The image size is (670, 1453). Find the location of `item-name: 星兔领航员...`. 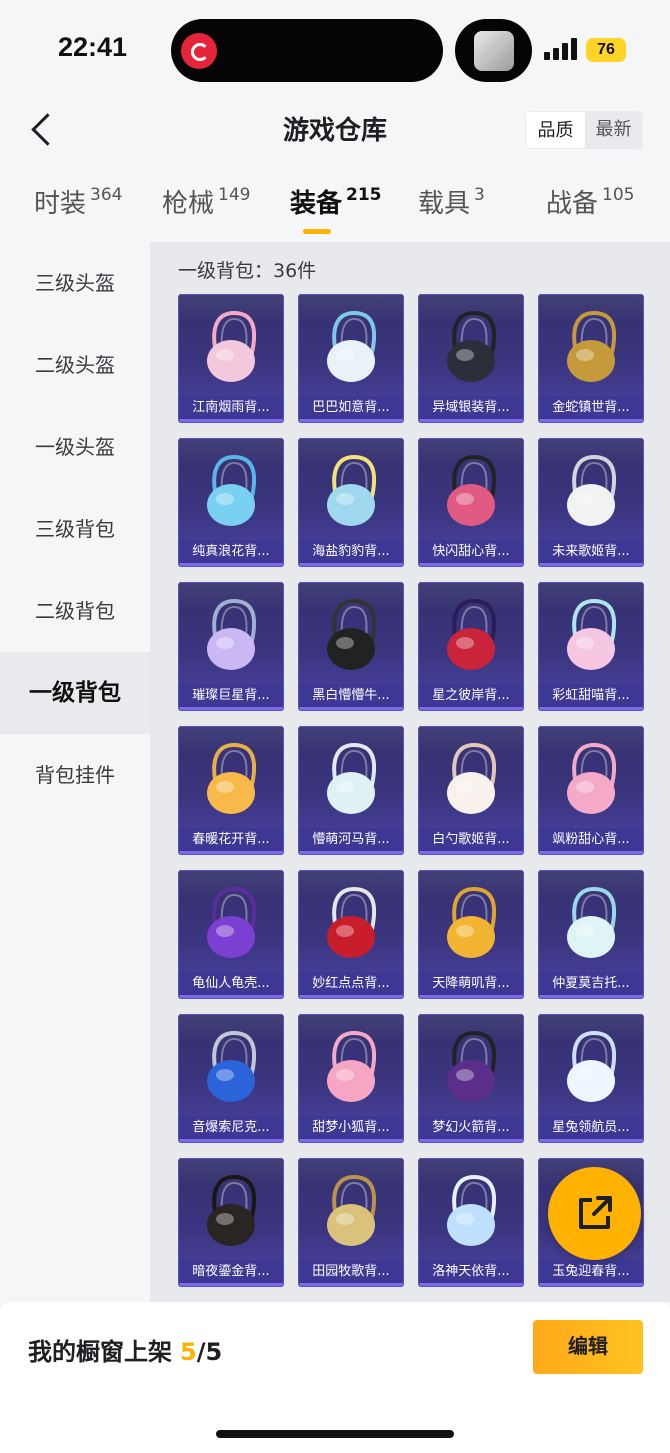

item-name: 星兔领航员... is located at coordinates (591, 1127).